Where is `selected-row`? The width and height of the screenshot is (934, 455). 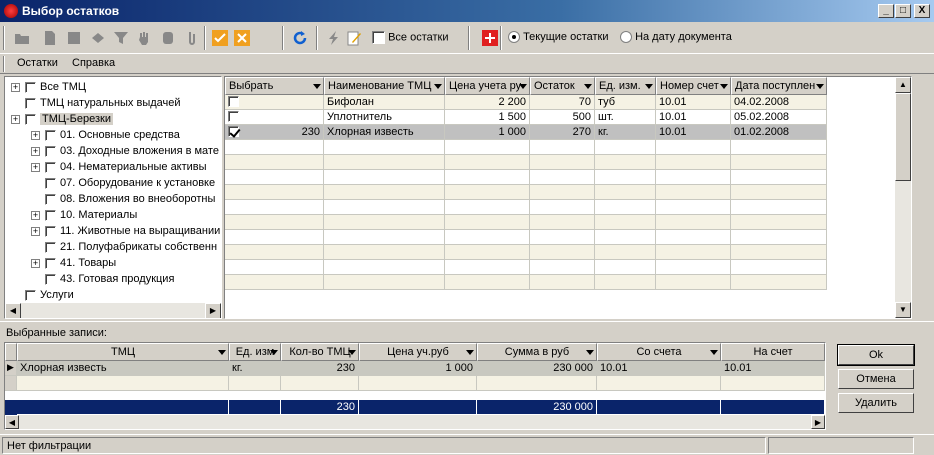
selected-row is located at coordinates (415, 383).